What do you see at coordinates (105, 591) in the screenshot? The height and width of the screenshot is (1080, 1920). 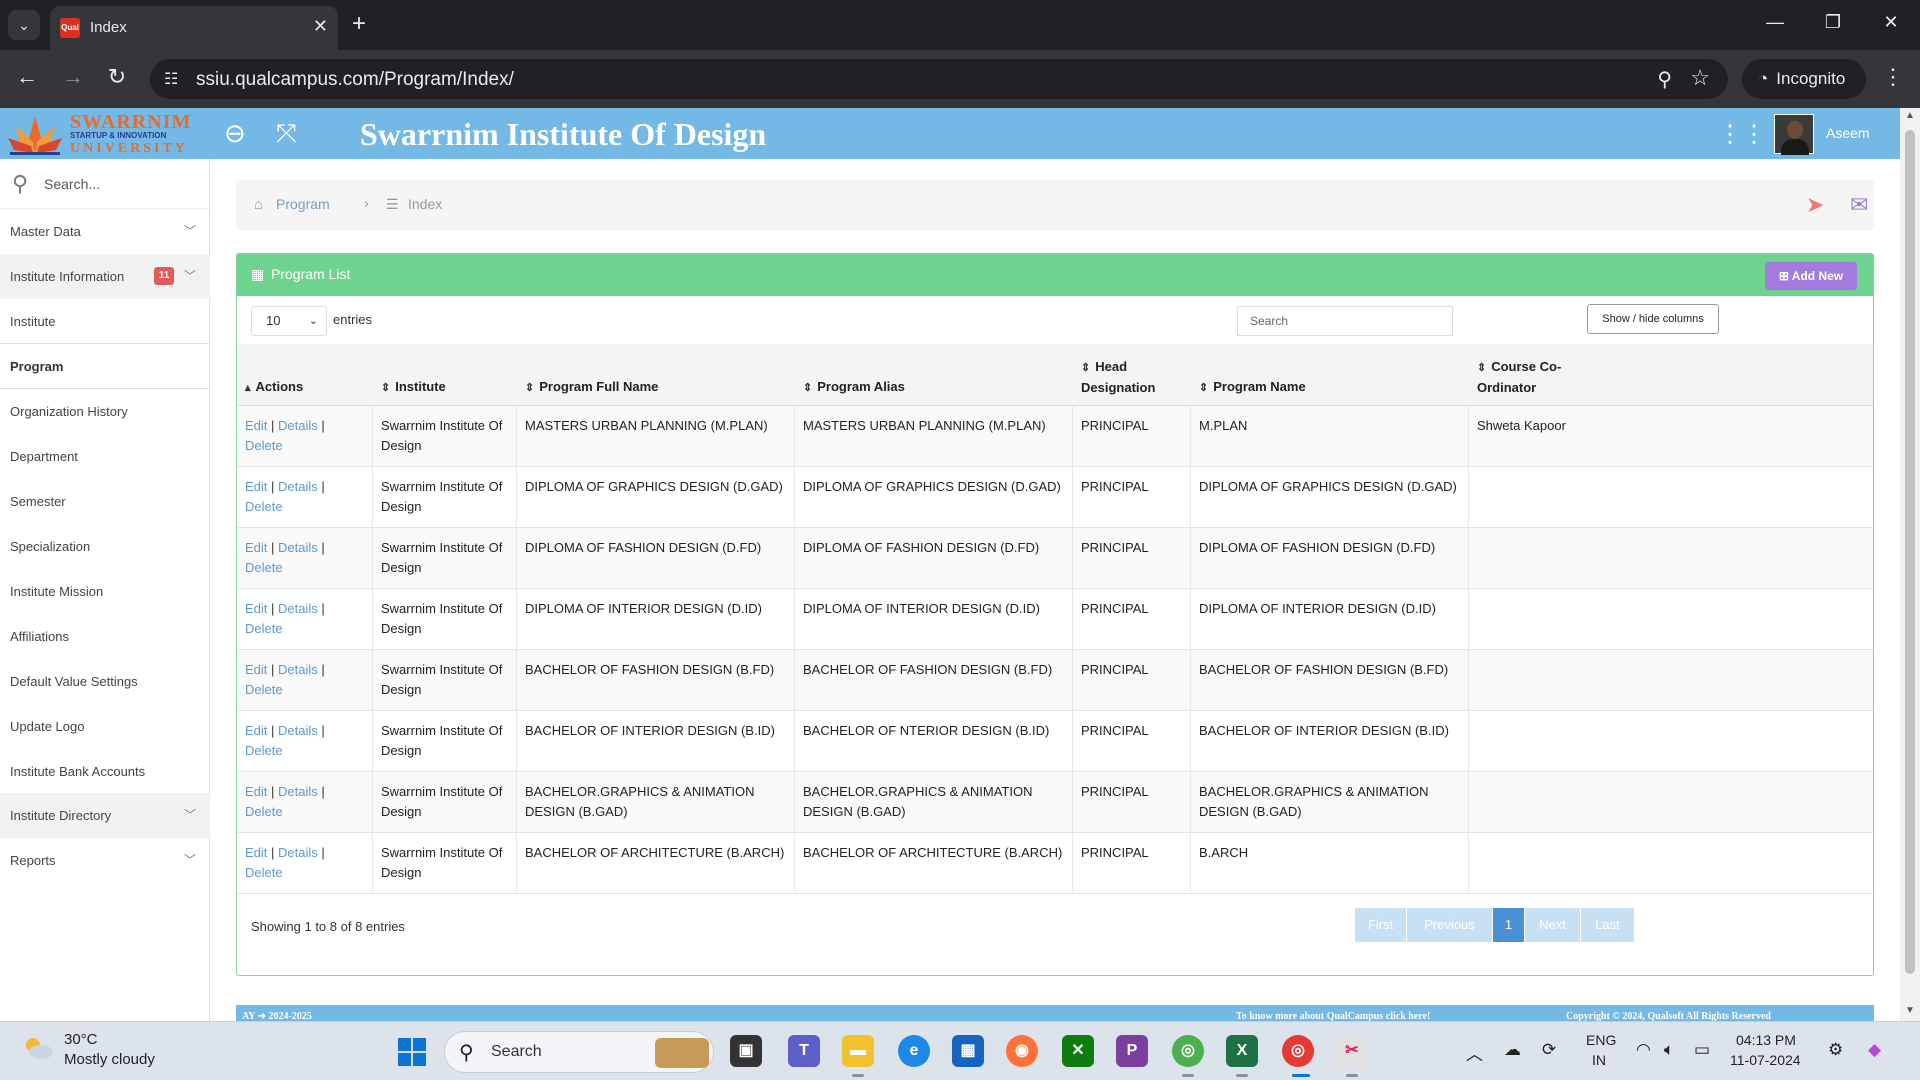 I see `sidebar-item-institute-mission: Institute Mission` at bounding box center [105, 591].